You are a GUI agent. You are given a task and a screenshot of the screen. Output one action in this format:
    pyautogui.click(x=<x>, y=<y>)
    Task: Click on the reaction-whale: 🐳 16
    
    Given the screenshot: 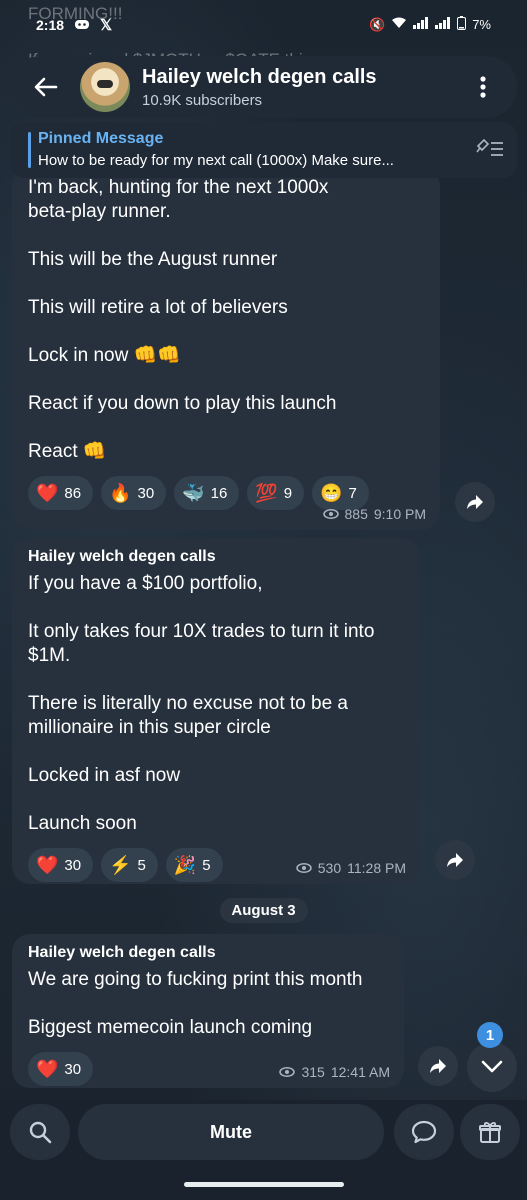 What is the action you would take?
    pyautogui.click(x=207, y=493)
    